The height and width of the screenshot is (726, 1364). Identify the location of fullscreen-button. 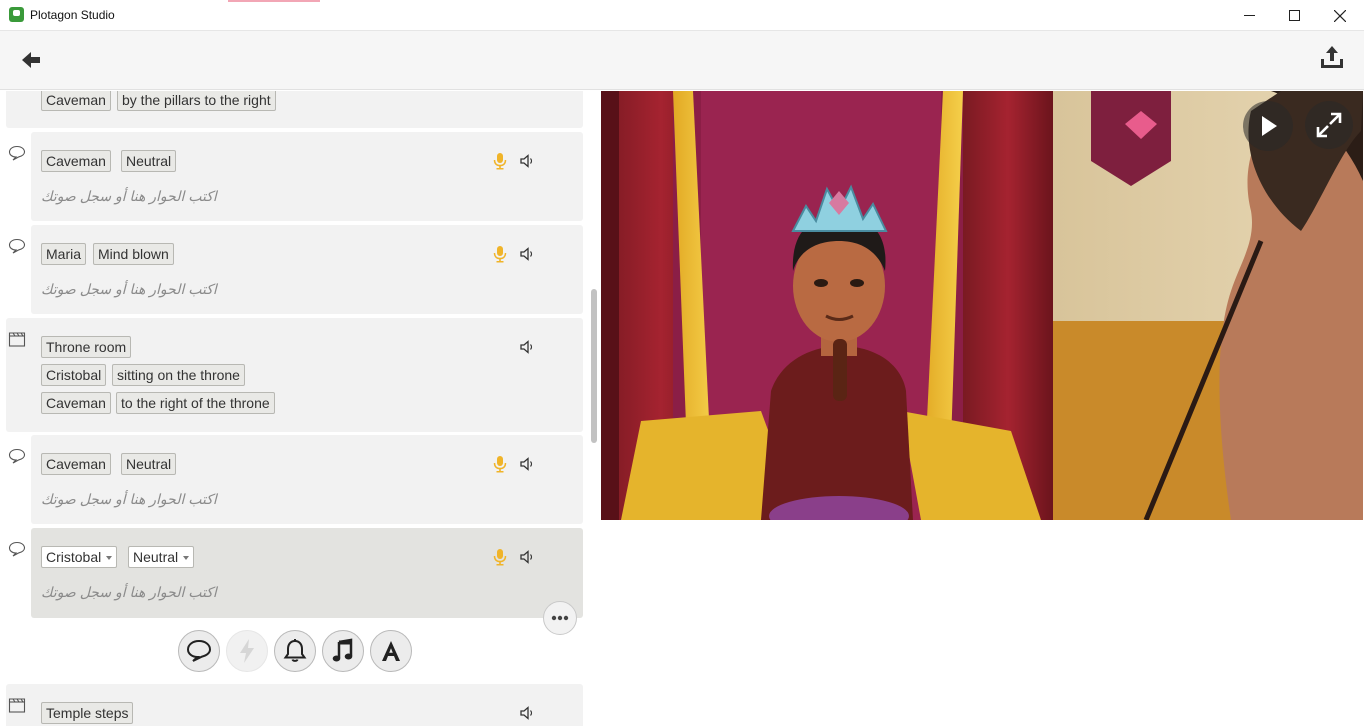
(1329, 125).